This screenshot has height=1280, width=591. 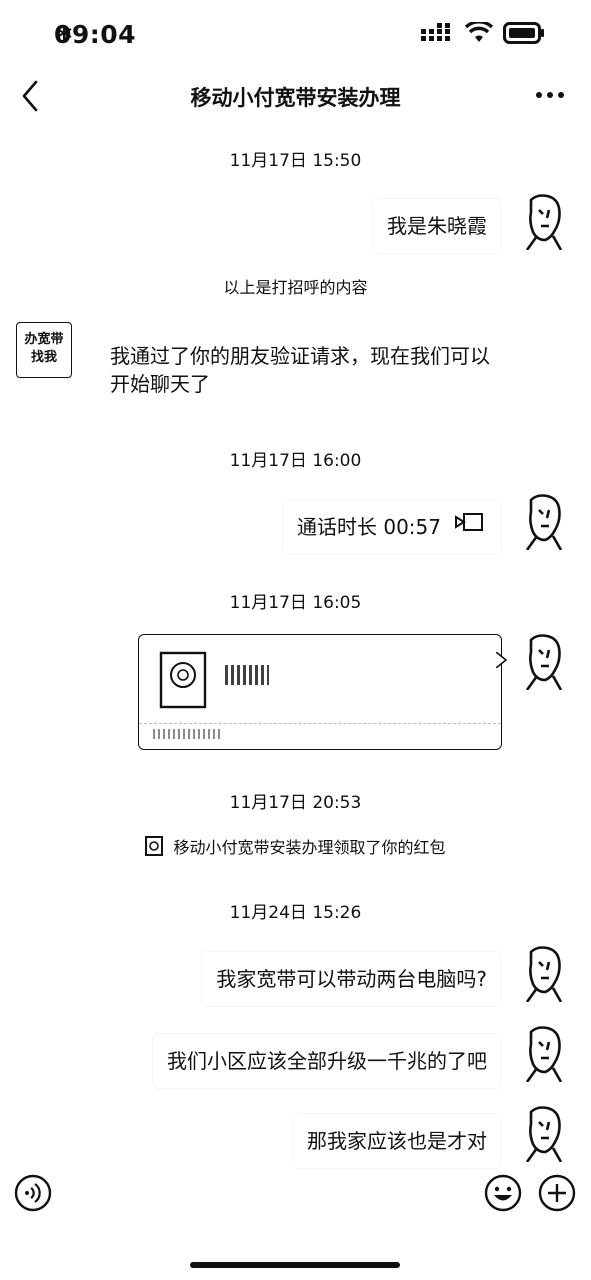 What do you see at coordinates (435, 32) in the screenshot?
I see `signal-icon` at bounding box center [435, 32].